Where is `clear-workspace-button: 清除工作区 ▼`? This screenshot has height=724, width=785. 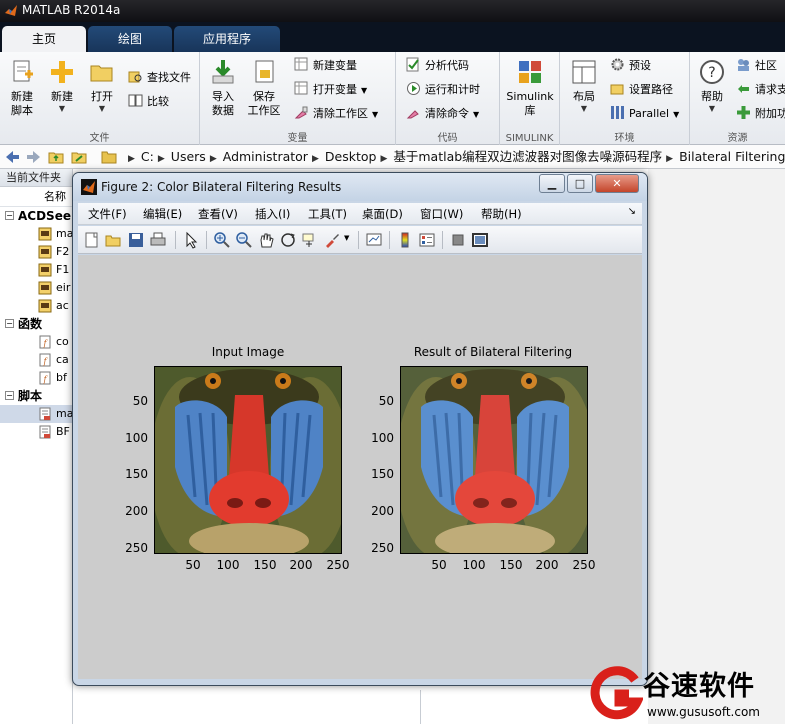 clear-workspace-button: 清除工作区 ▼ is located at coordinates (336, 114).